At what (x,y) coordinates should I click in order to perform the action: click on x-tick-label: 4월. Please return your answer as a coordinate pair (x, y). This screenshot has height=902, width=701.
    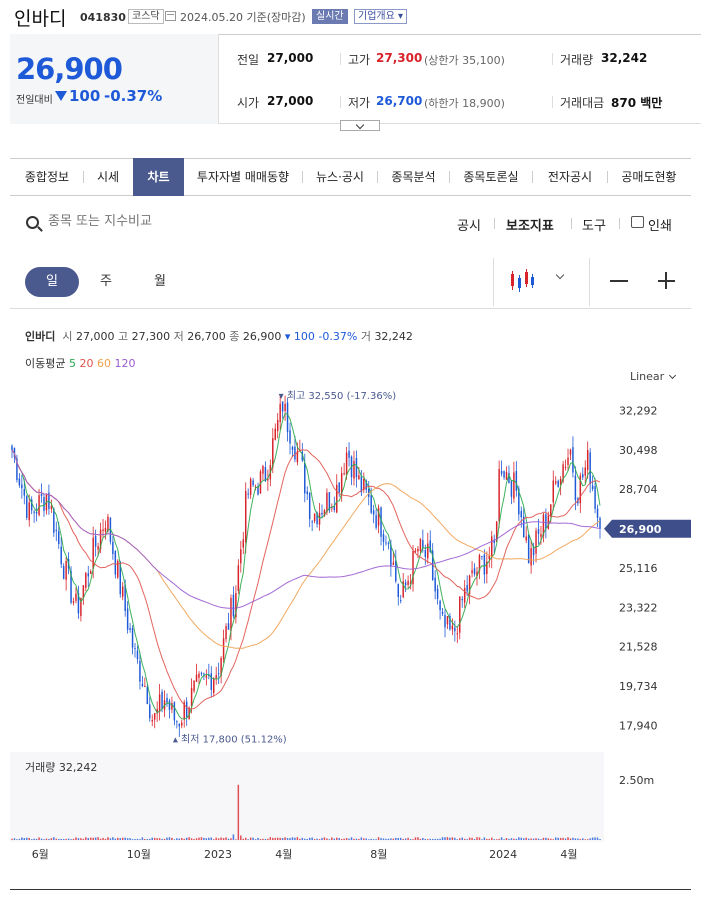
    Looking at the image, I should click on (283, 854).